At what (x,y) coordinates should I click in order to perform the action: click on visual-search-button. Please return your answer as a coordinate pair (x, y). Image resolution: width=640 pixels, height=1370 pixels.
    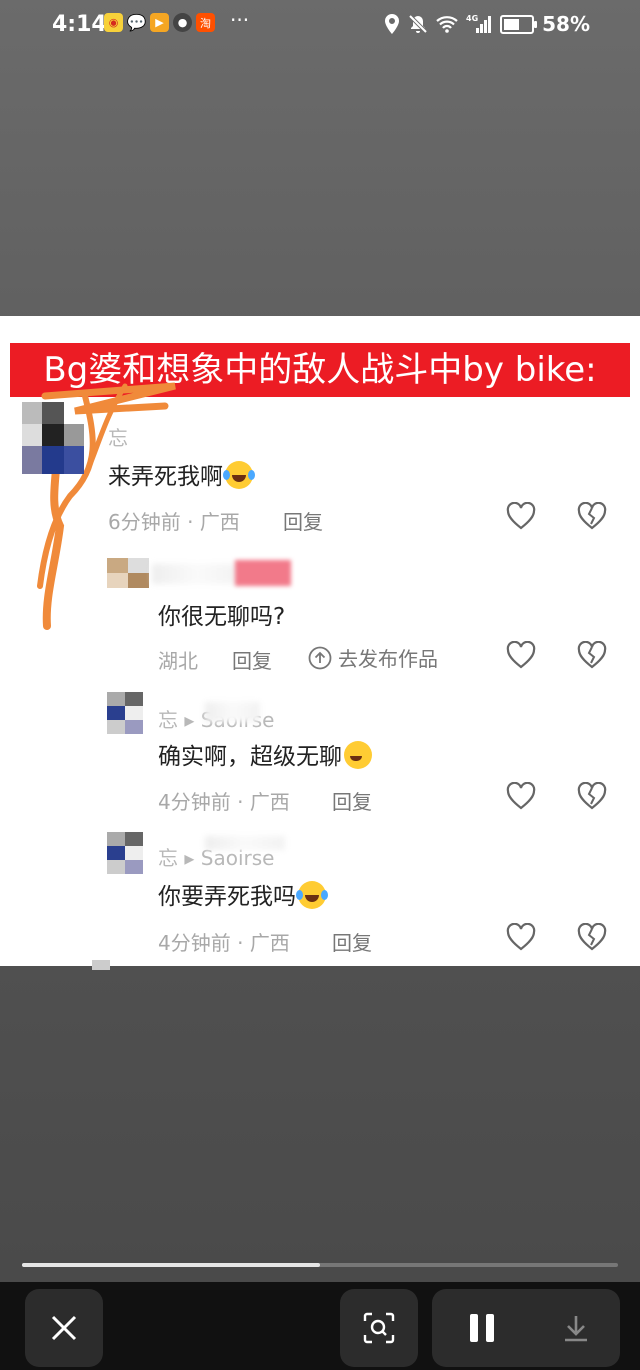
    Looking at the image, I should click on (379, 1328).